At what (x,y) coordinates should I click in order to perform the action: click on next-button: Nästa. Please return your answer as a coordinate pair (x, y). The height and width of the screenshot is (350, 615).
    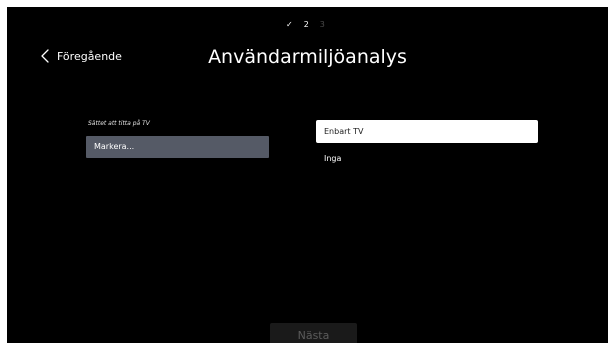
    Looking at the image, I should click on (313, 333).